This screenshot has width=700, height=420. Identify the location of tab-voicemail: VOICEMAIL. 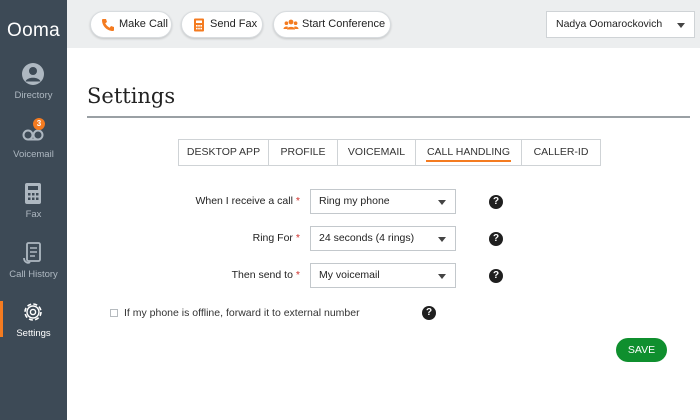
(376, 152).